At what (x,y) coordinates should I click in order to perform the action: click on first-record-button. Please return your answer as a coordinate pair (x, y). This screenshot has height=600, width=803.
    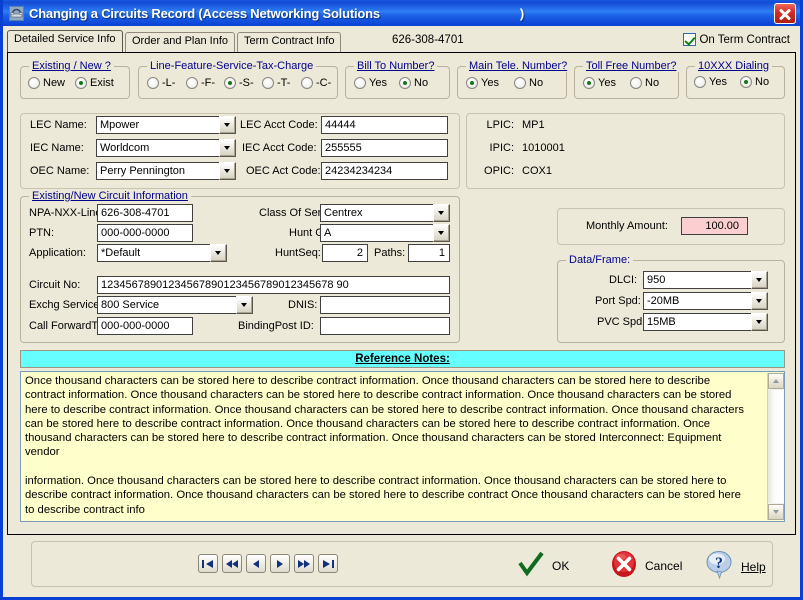
    Looking at the image, I should click on (208, 563).